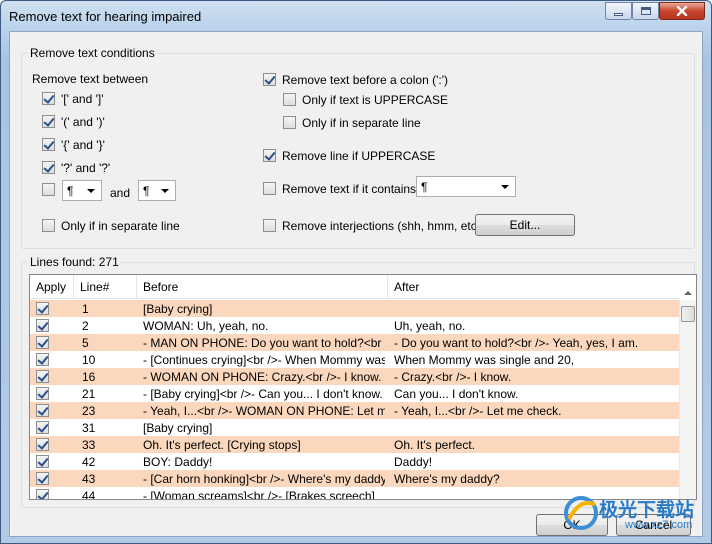  What do you see at coordinates (157, 190) in the screenshot?
I see `custom-end-combo: ¶` at bounding box center [157, 190].